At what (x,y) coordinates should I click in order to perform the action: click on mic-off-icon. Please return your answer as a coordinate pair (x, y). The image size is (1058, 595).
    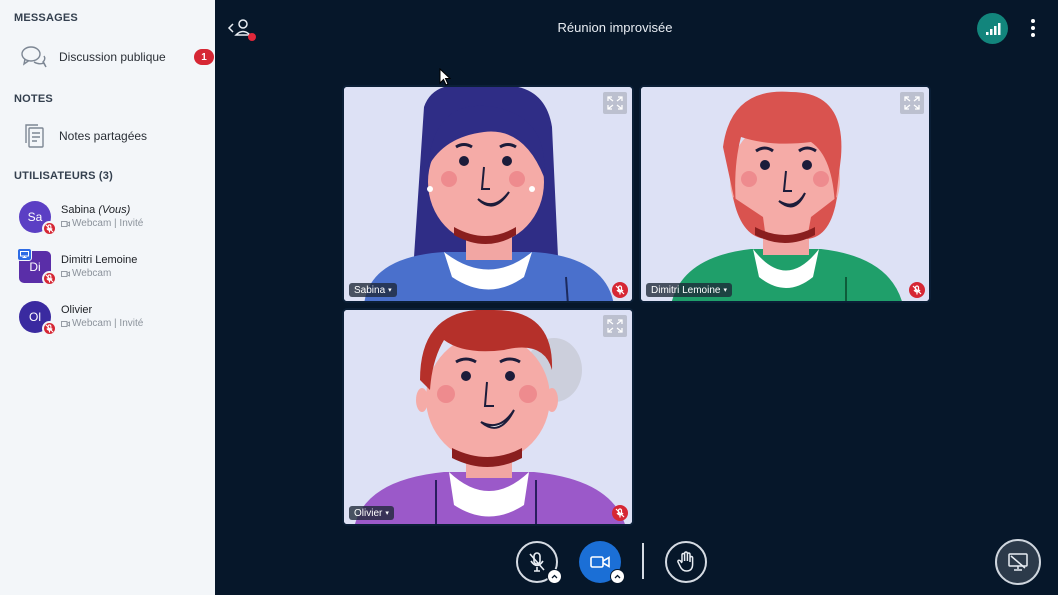
    Looking at the image, I should click on (537, 562).